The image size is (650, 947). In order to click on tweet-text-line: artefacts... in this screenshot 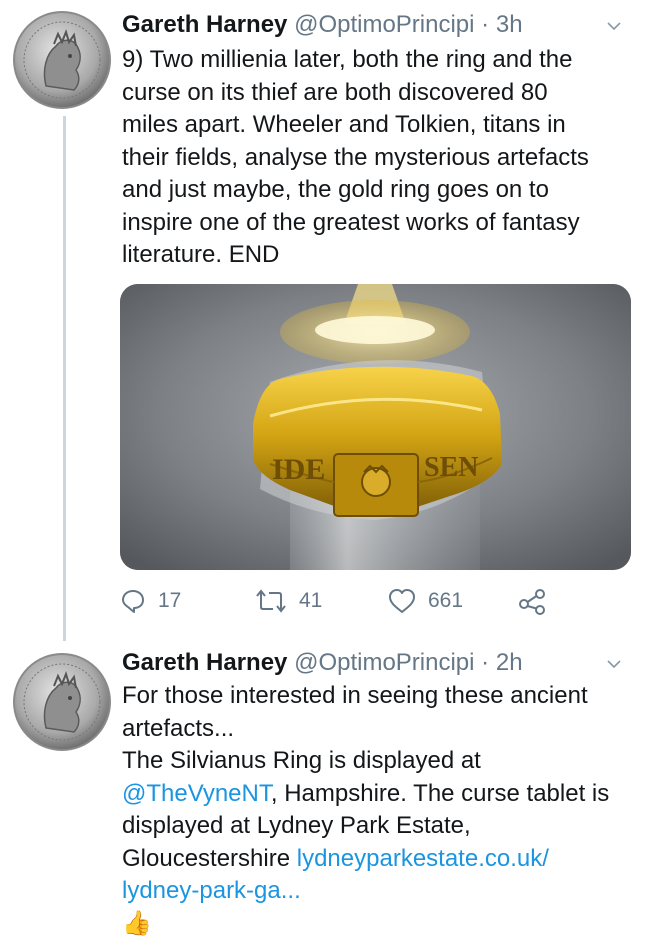, I will do `click(178, 728)`.